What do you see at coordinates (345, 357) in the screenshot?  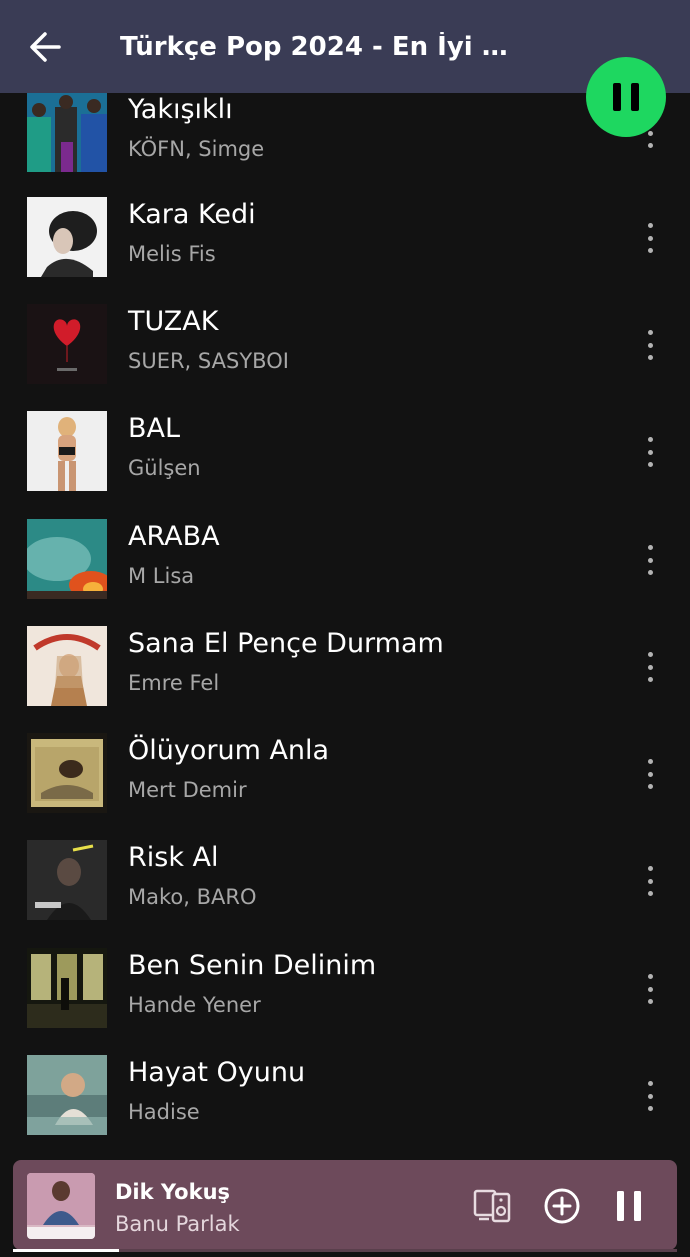 I see `track-row: TUZAK SUER, SASYBOI` at bounding box center [345, 357].